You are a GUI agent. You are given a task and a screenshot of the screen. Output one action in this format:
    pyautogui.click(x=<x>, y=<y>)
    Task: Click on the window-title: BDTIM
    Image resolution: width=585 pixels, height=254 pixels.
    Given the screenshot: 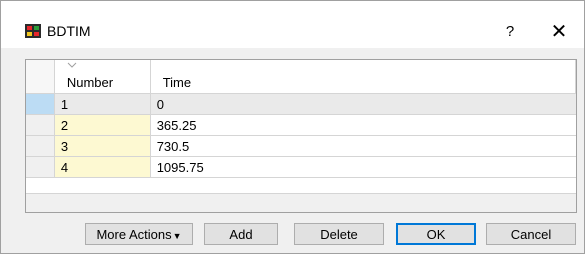 What is the action you would take?
    pyautogui.click(x=69, y=31)
    